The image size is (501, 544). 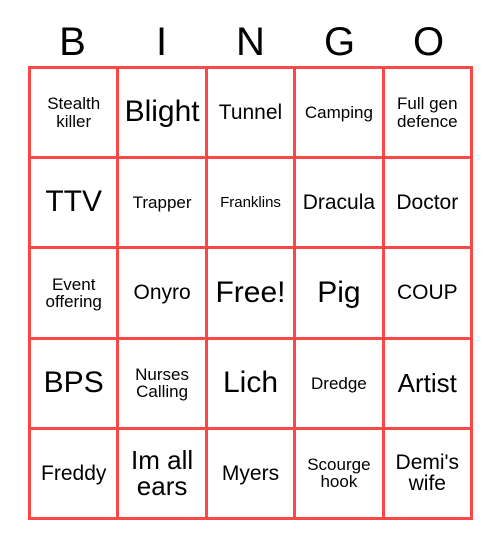 I want to click on bingo-cell: TTV, so click(x=75, y=204).